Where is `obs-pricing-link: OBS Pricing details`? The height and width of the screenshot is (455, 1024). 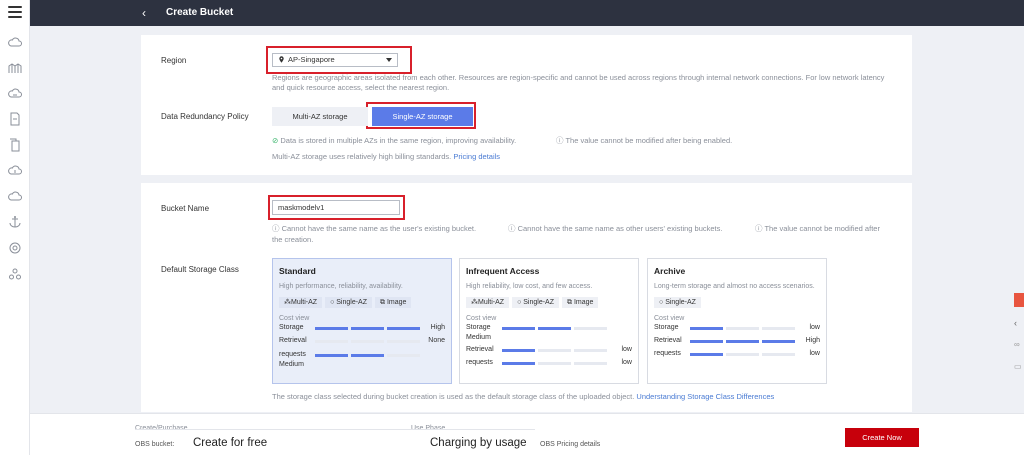 obs-pricing-link: OBS Pricing details is located at coordinates (570, 444).